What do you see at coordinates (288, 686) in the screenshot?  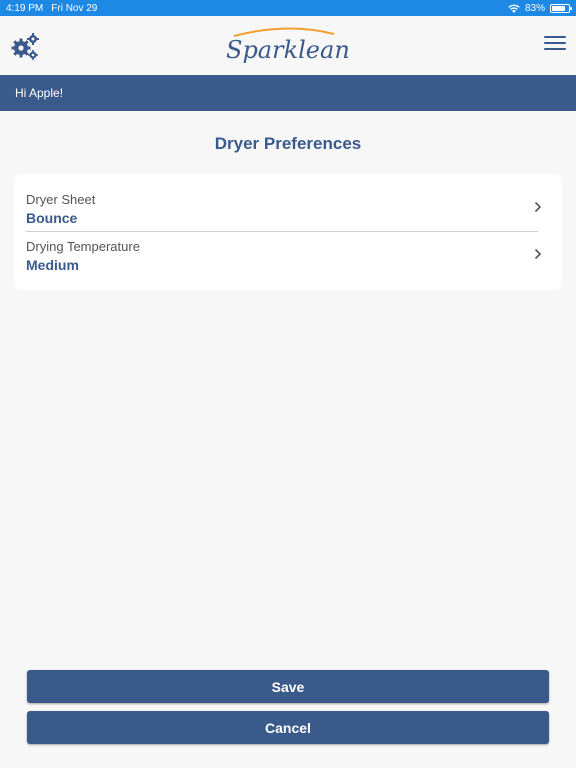 I see `save-button: Save` at bounding box center [288, 686].